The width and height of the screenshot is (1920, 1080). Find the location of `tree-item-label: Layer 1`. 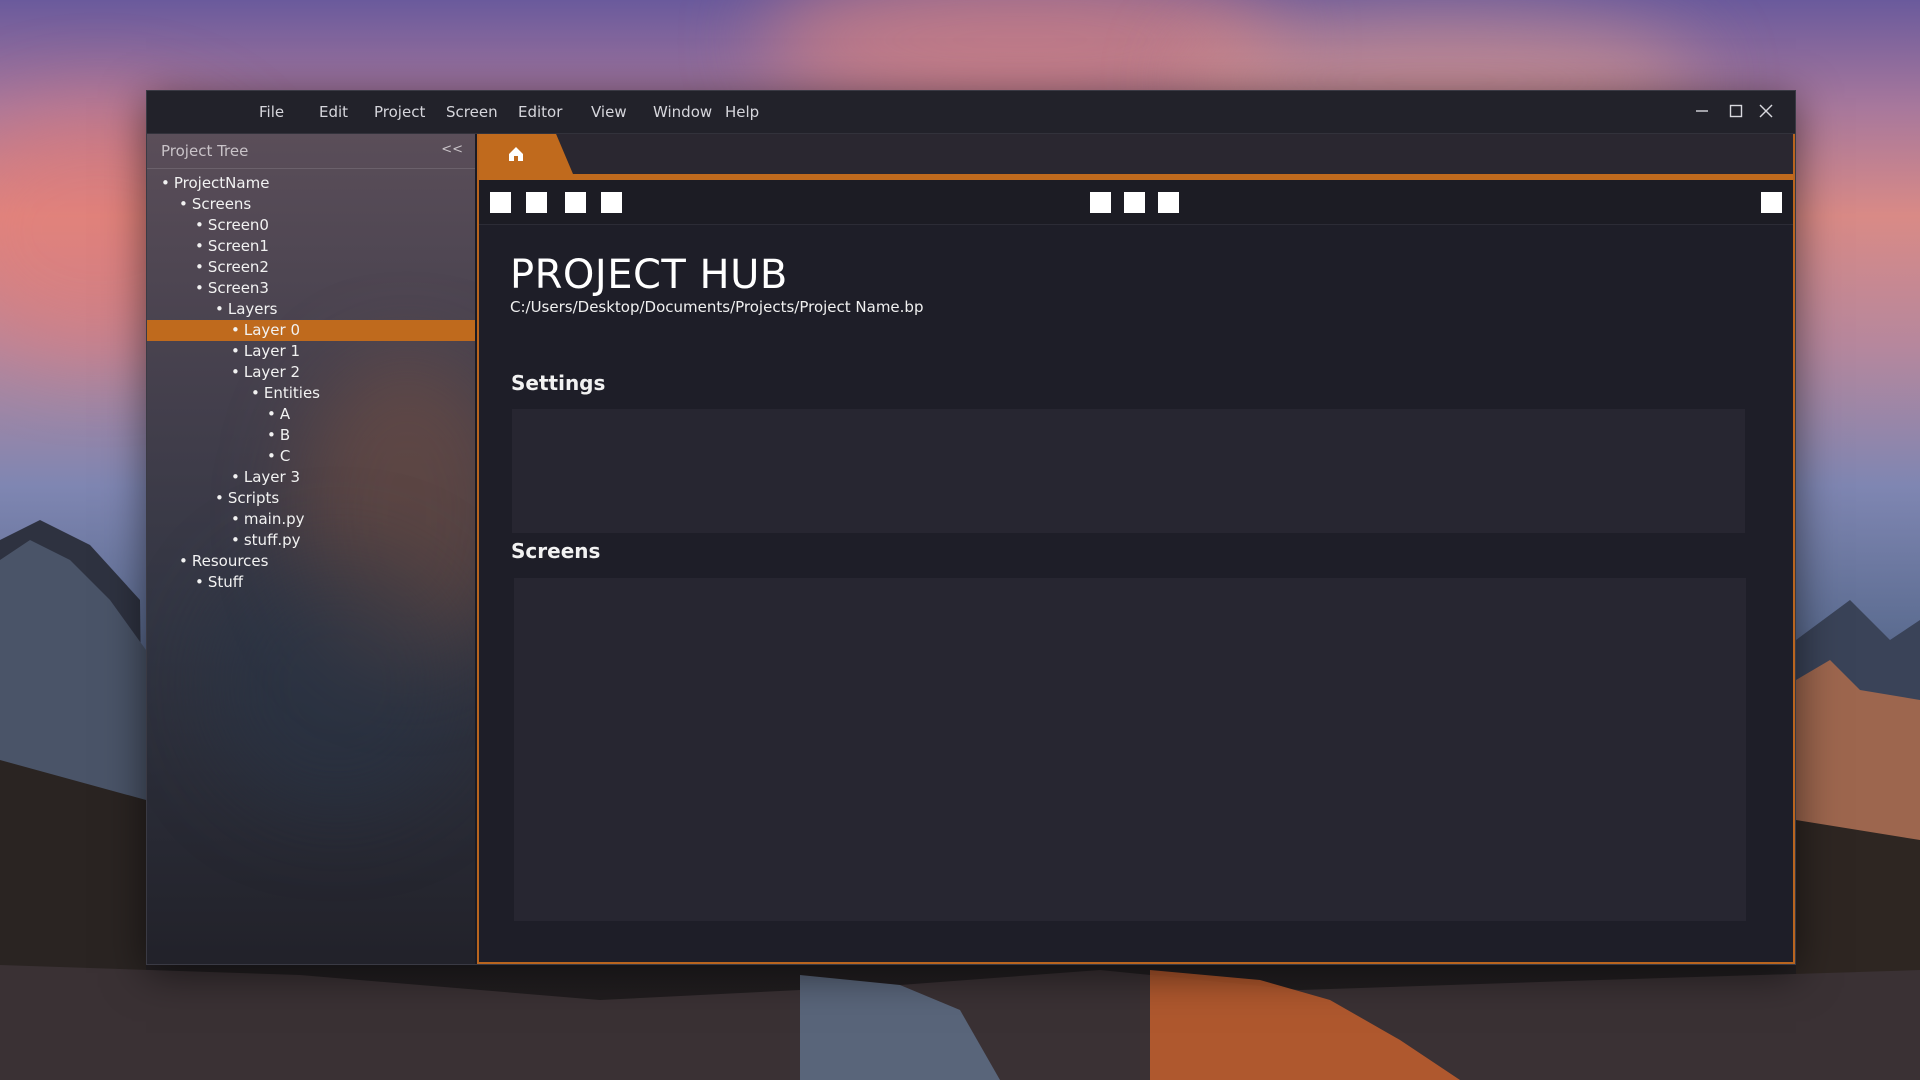

tree-item-label: Layer 1 is located at coordinates (271, 351).